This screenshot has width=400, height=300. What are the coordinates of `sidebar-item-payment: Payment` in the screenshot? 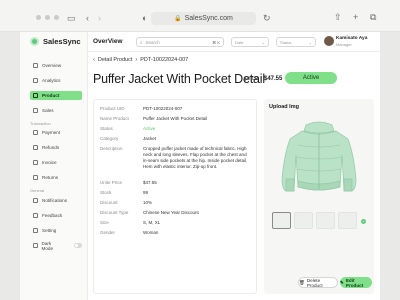 It's located at (56, 132).